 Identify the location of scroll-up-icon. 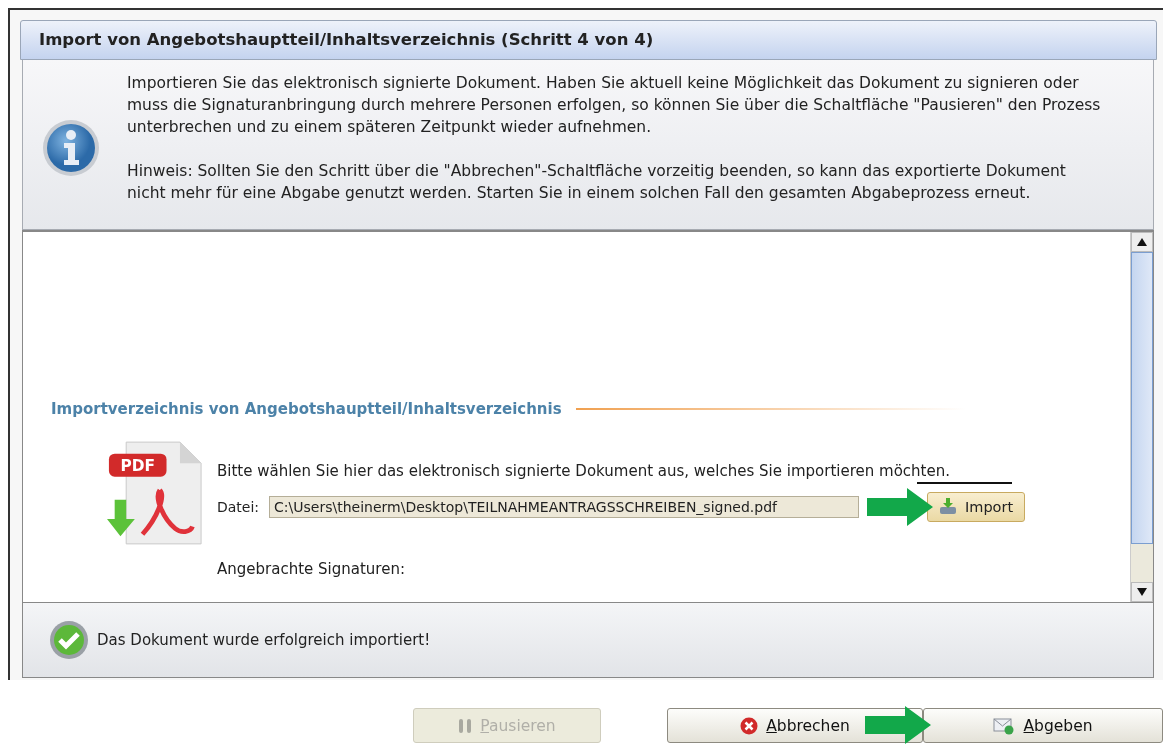
(1142, 242).